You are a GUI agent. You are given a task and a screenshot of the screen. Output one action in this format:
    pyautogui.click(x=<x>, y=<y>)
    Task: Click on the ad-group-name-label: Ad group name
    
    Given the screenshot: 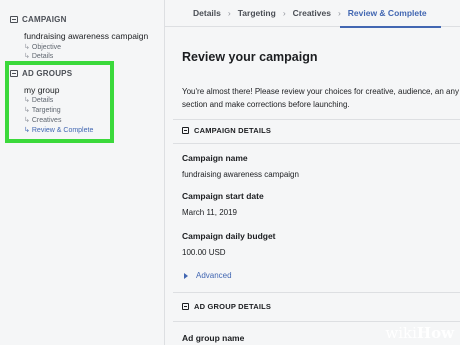 What is the action you would take?
    pyautogui.click(x=213, y=338)
    